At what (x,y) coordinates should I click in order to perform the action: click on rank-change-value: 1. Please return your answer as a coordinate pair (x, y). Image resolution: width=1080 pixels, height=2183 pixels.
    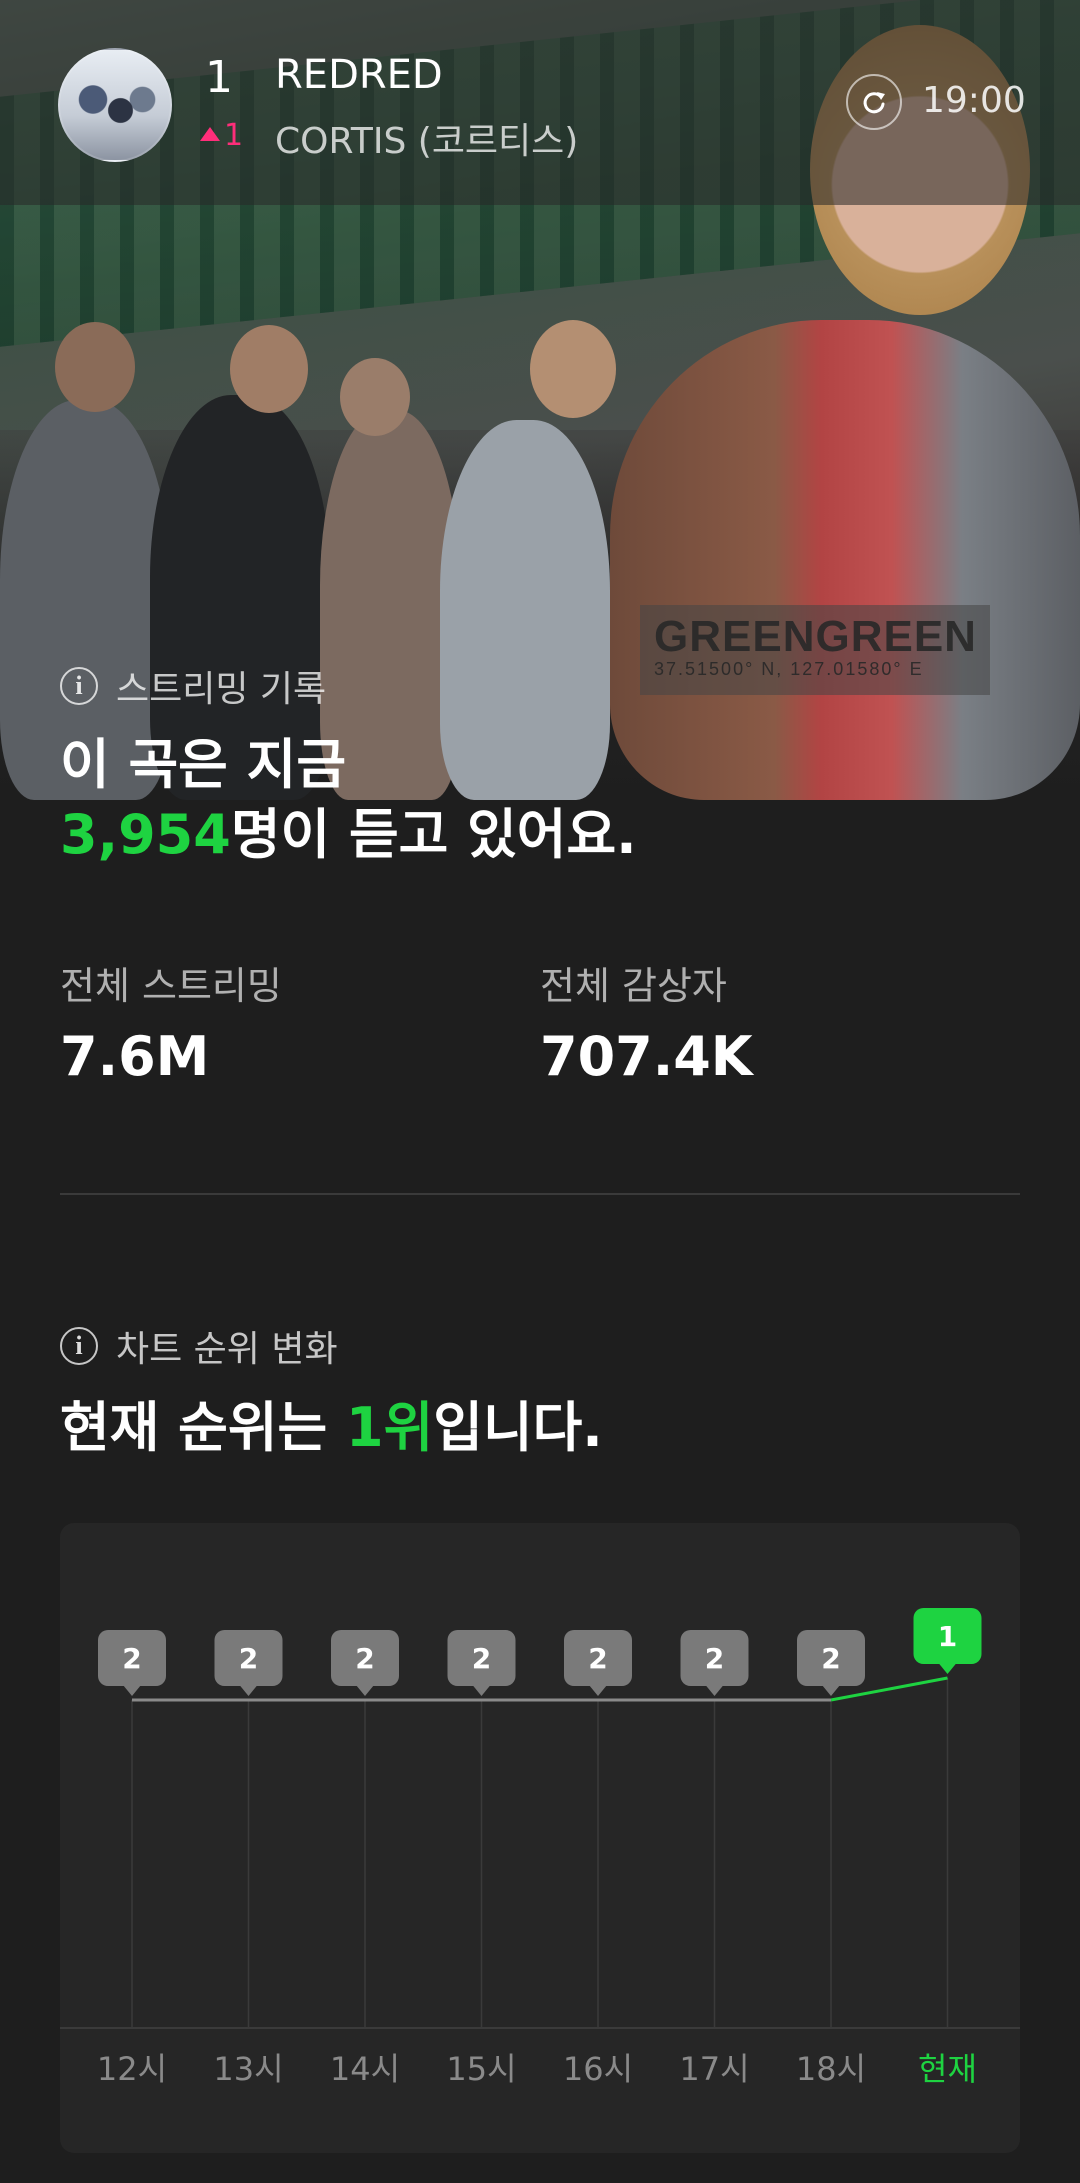
    Looking at the image, I should click on (234, 135).